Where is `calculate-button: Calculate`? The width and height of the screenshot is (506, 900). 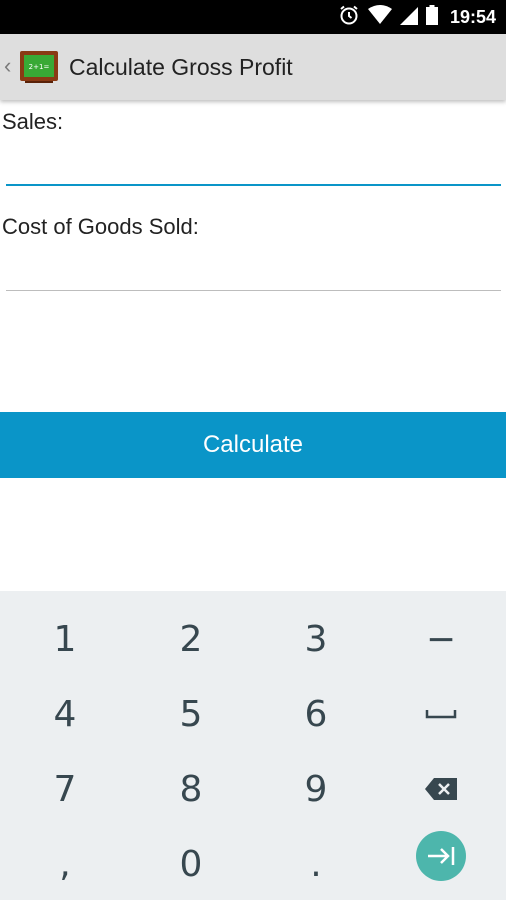 calculate-button: Calculate is located at coordinates (253, 445).